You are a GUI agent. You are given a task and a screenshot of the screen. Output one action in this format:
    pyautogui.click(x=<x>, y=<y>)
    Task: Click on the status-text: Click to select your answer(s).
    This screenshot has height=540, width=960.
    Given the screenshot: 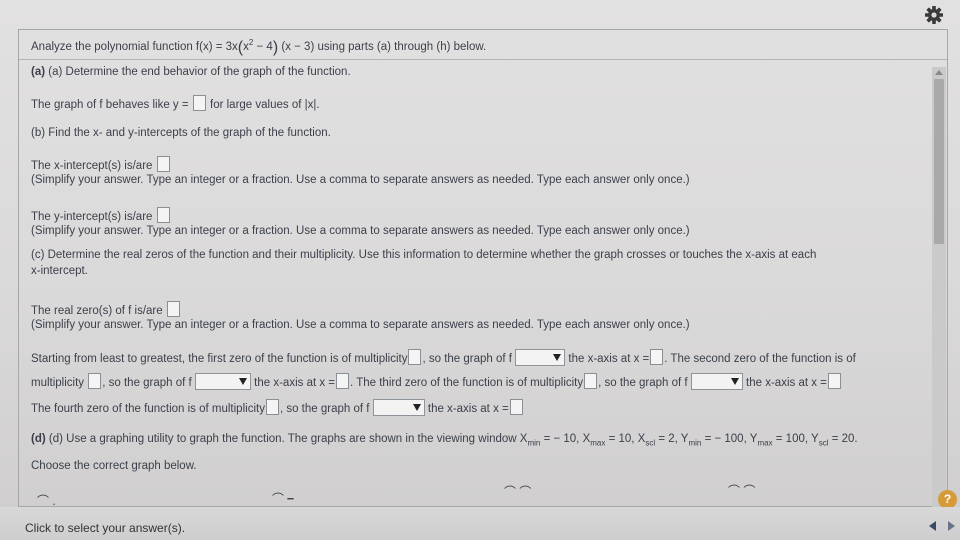 What is the action you would take?
    pyautogui.click(x=105, y=528)
    